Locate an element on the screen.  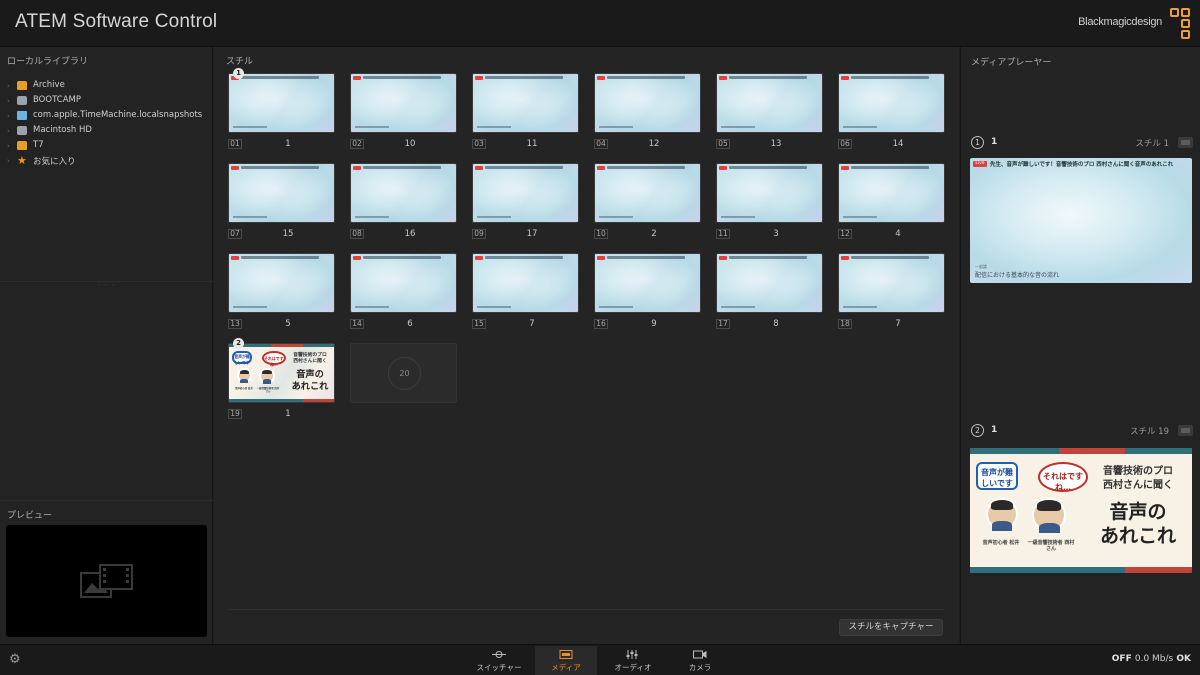
still-slot: 08 16 is located at coordinates (403, 201).